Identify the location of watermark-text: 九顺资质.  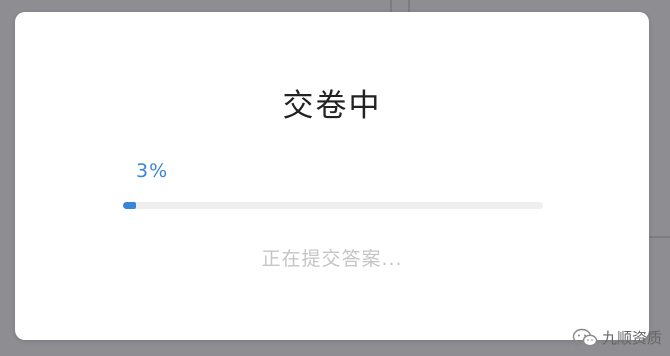
(631, 338).